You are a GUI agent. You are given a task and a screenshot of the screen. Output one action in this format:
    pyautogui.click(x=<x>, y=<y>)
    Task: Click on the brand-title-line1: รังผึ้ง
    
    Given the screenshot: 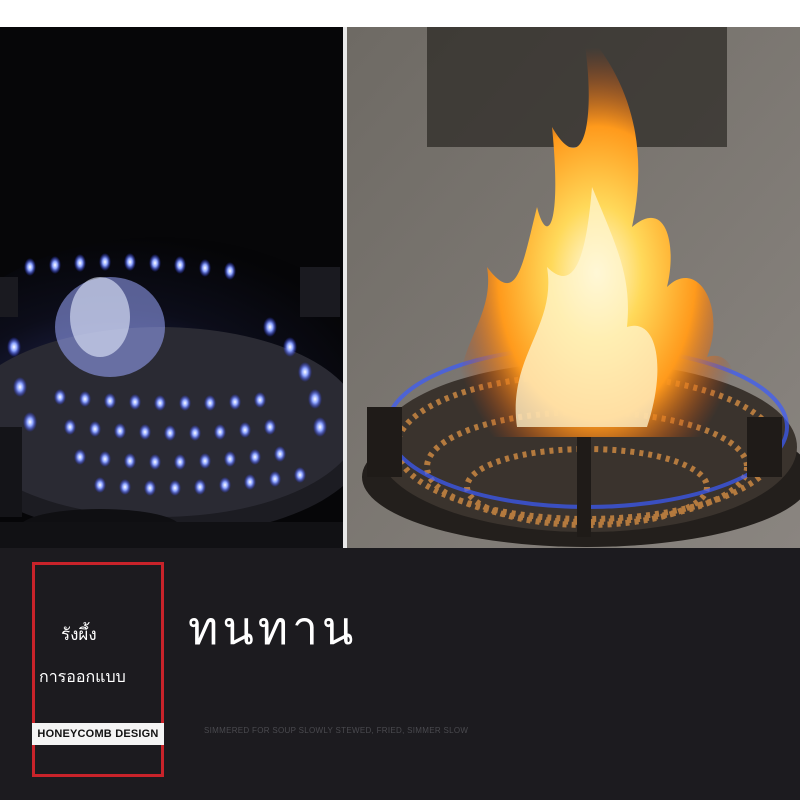 What is the action you would take?
    pyautogui.click(x=79, y=635)
    